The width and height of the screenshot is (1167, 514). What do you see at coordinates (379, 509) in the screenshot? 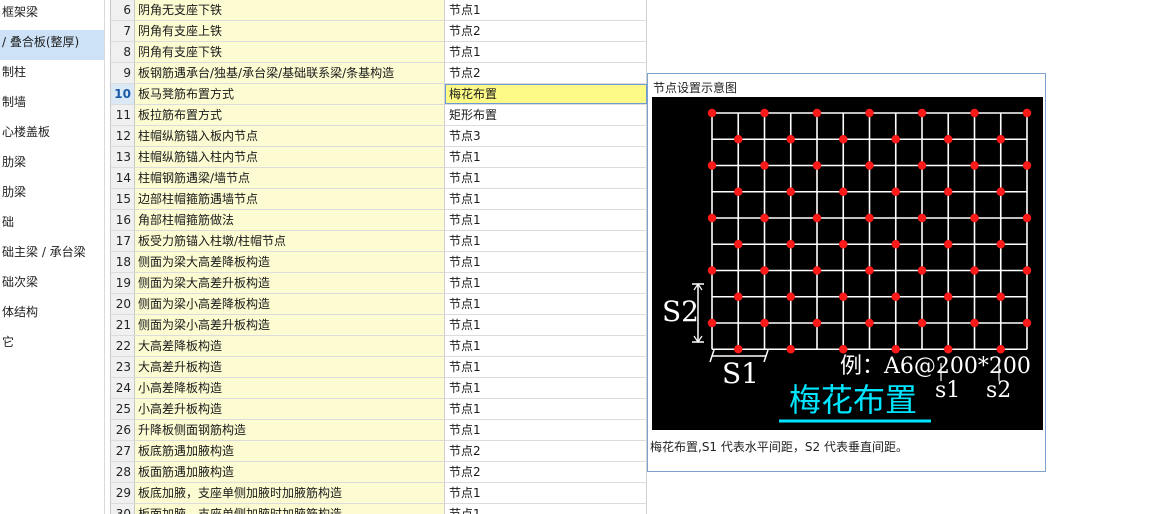
I see `table-row: 30 板面加腋，支座单侧加腋时加腋筋构造 节点1` at bounding box center [379, 509].